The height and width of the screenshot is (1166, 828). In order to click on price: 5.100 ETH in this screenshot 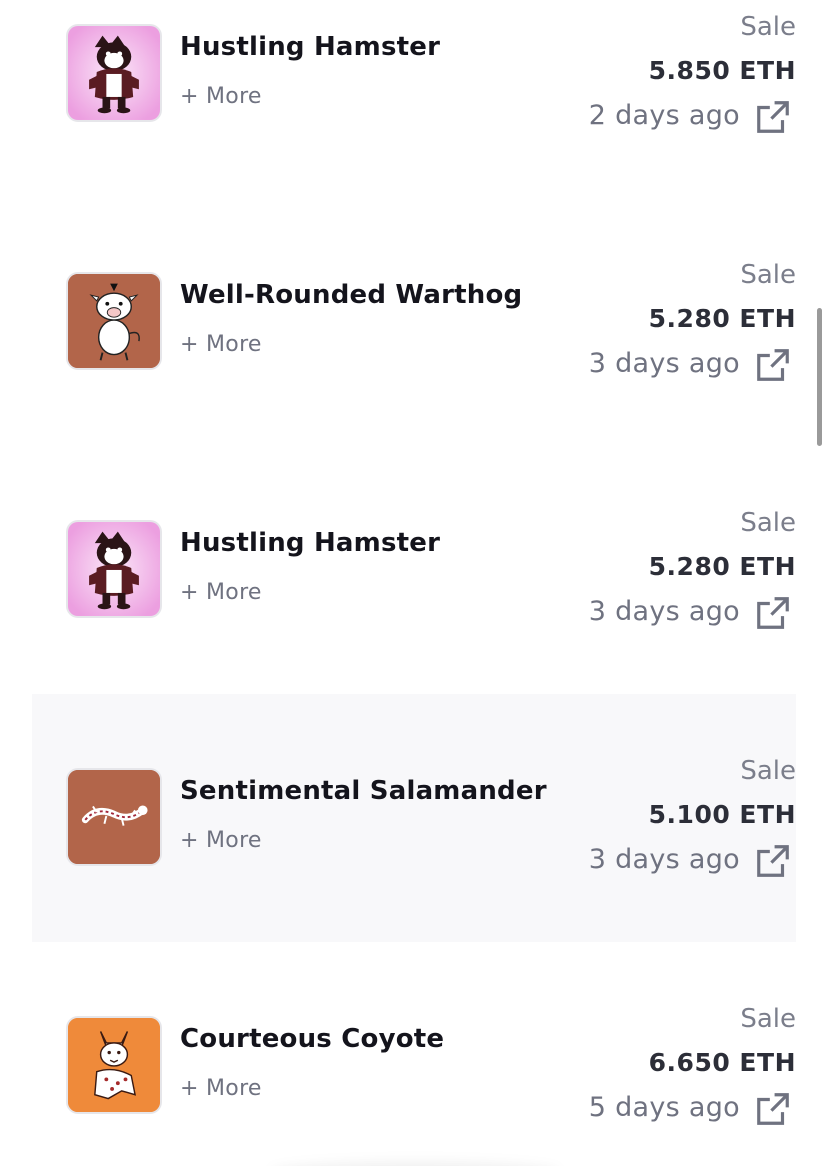, I will do `click(722, 814)`.